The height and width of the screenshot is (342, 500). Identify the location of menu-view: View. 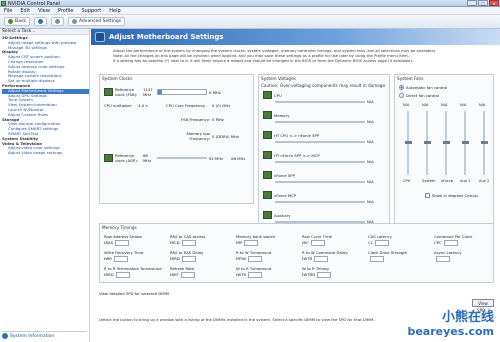
(44, 11).